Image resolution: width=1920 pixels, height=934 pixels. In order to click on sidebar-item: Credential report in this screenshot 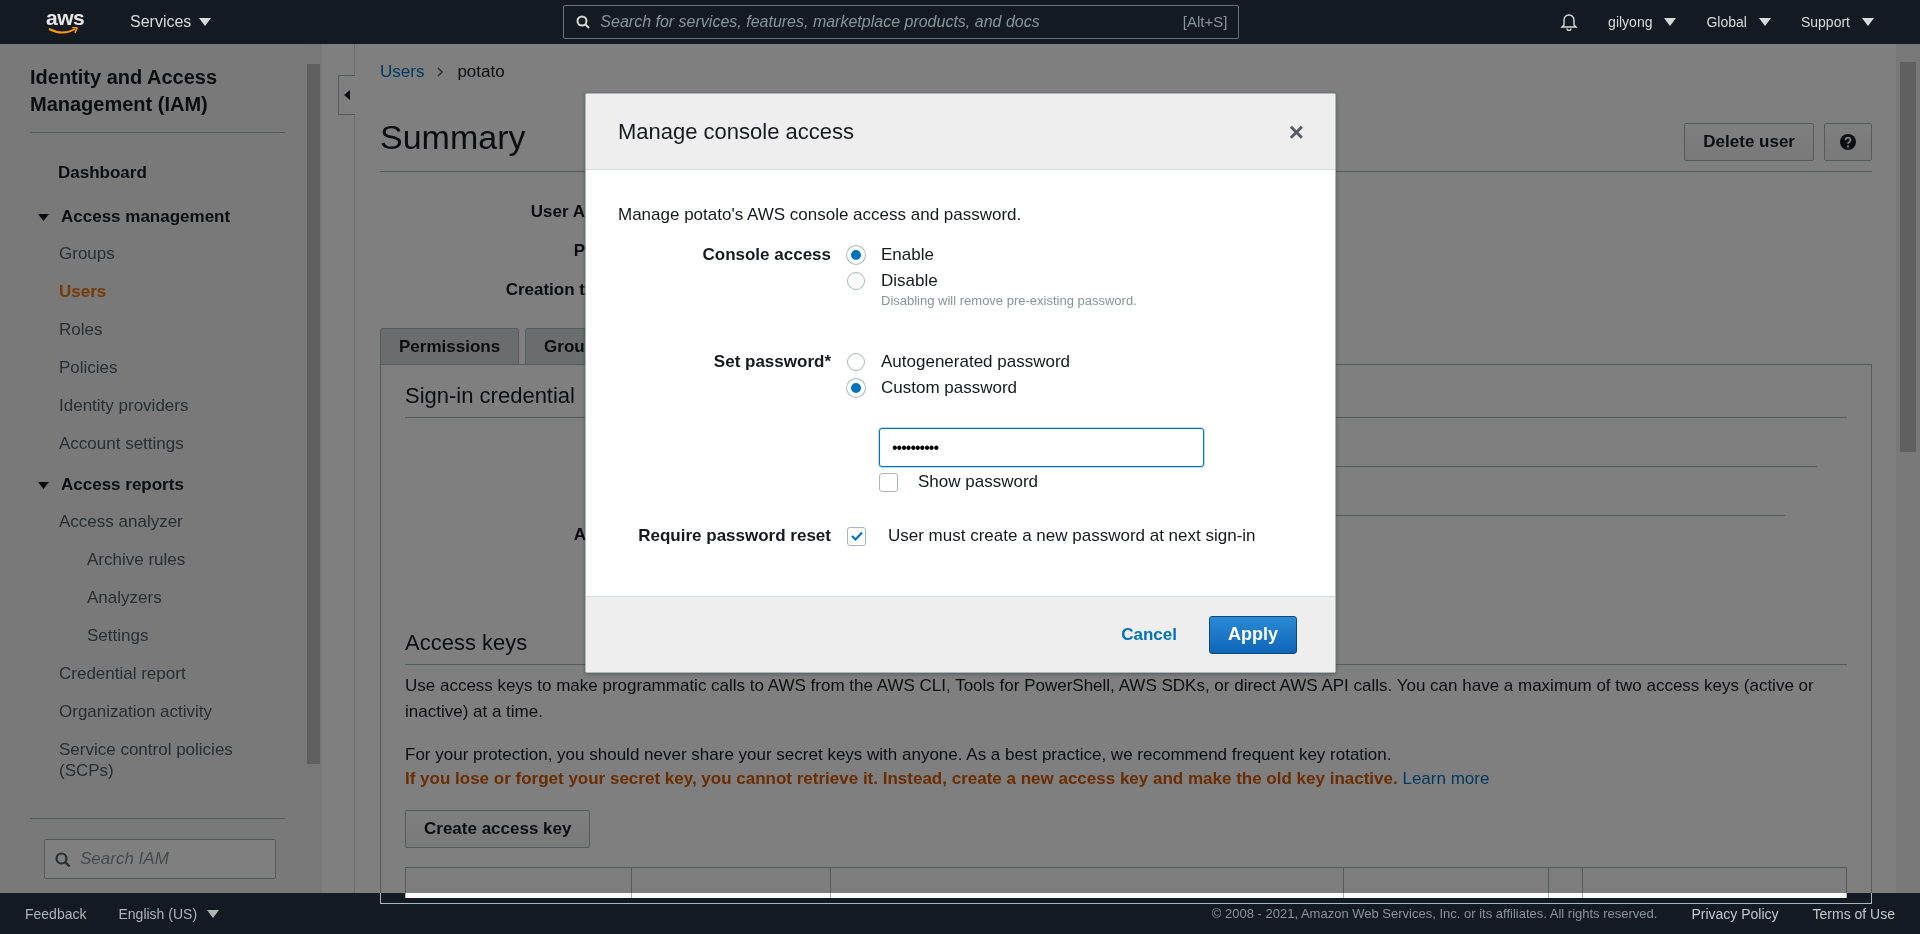, I will do `click(152, 674)`.